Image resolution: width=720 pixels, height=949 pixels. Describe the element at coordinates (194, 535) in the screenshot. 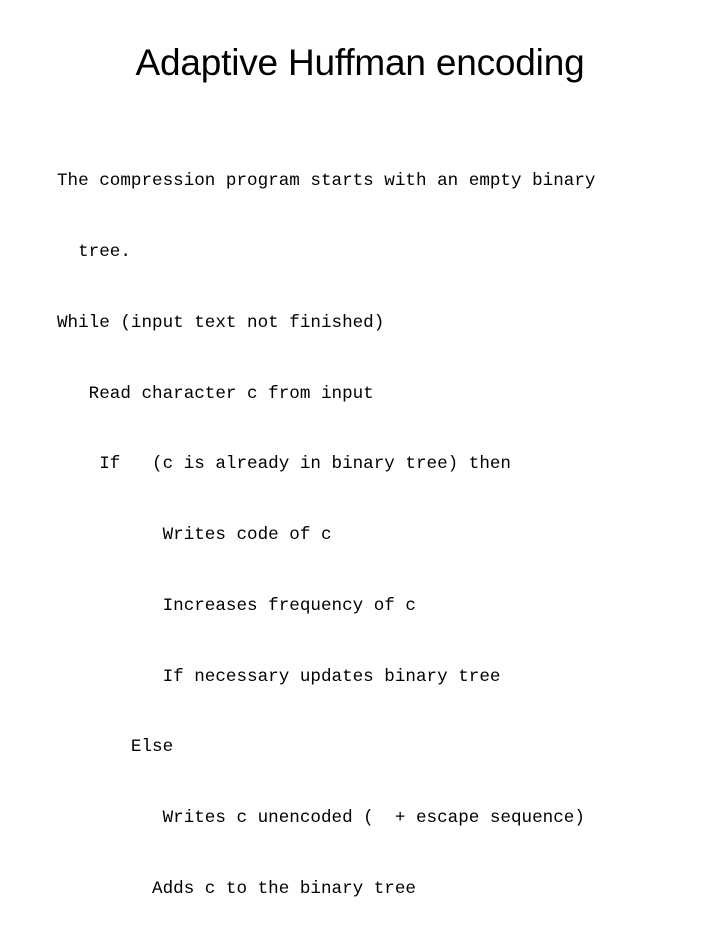

I see `code-line: Writes code of c` at that location.